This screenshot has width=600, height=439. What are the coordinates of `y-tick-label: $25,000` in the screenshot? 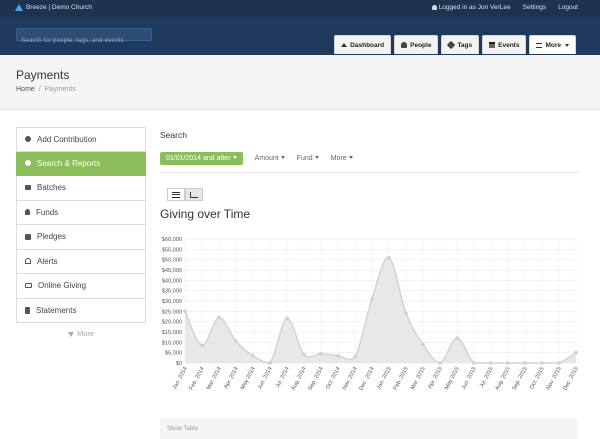 It's located at (172, 312).